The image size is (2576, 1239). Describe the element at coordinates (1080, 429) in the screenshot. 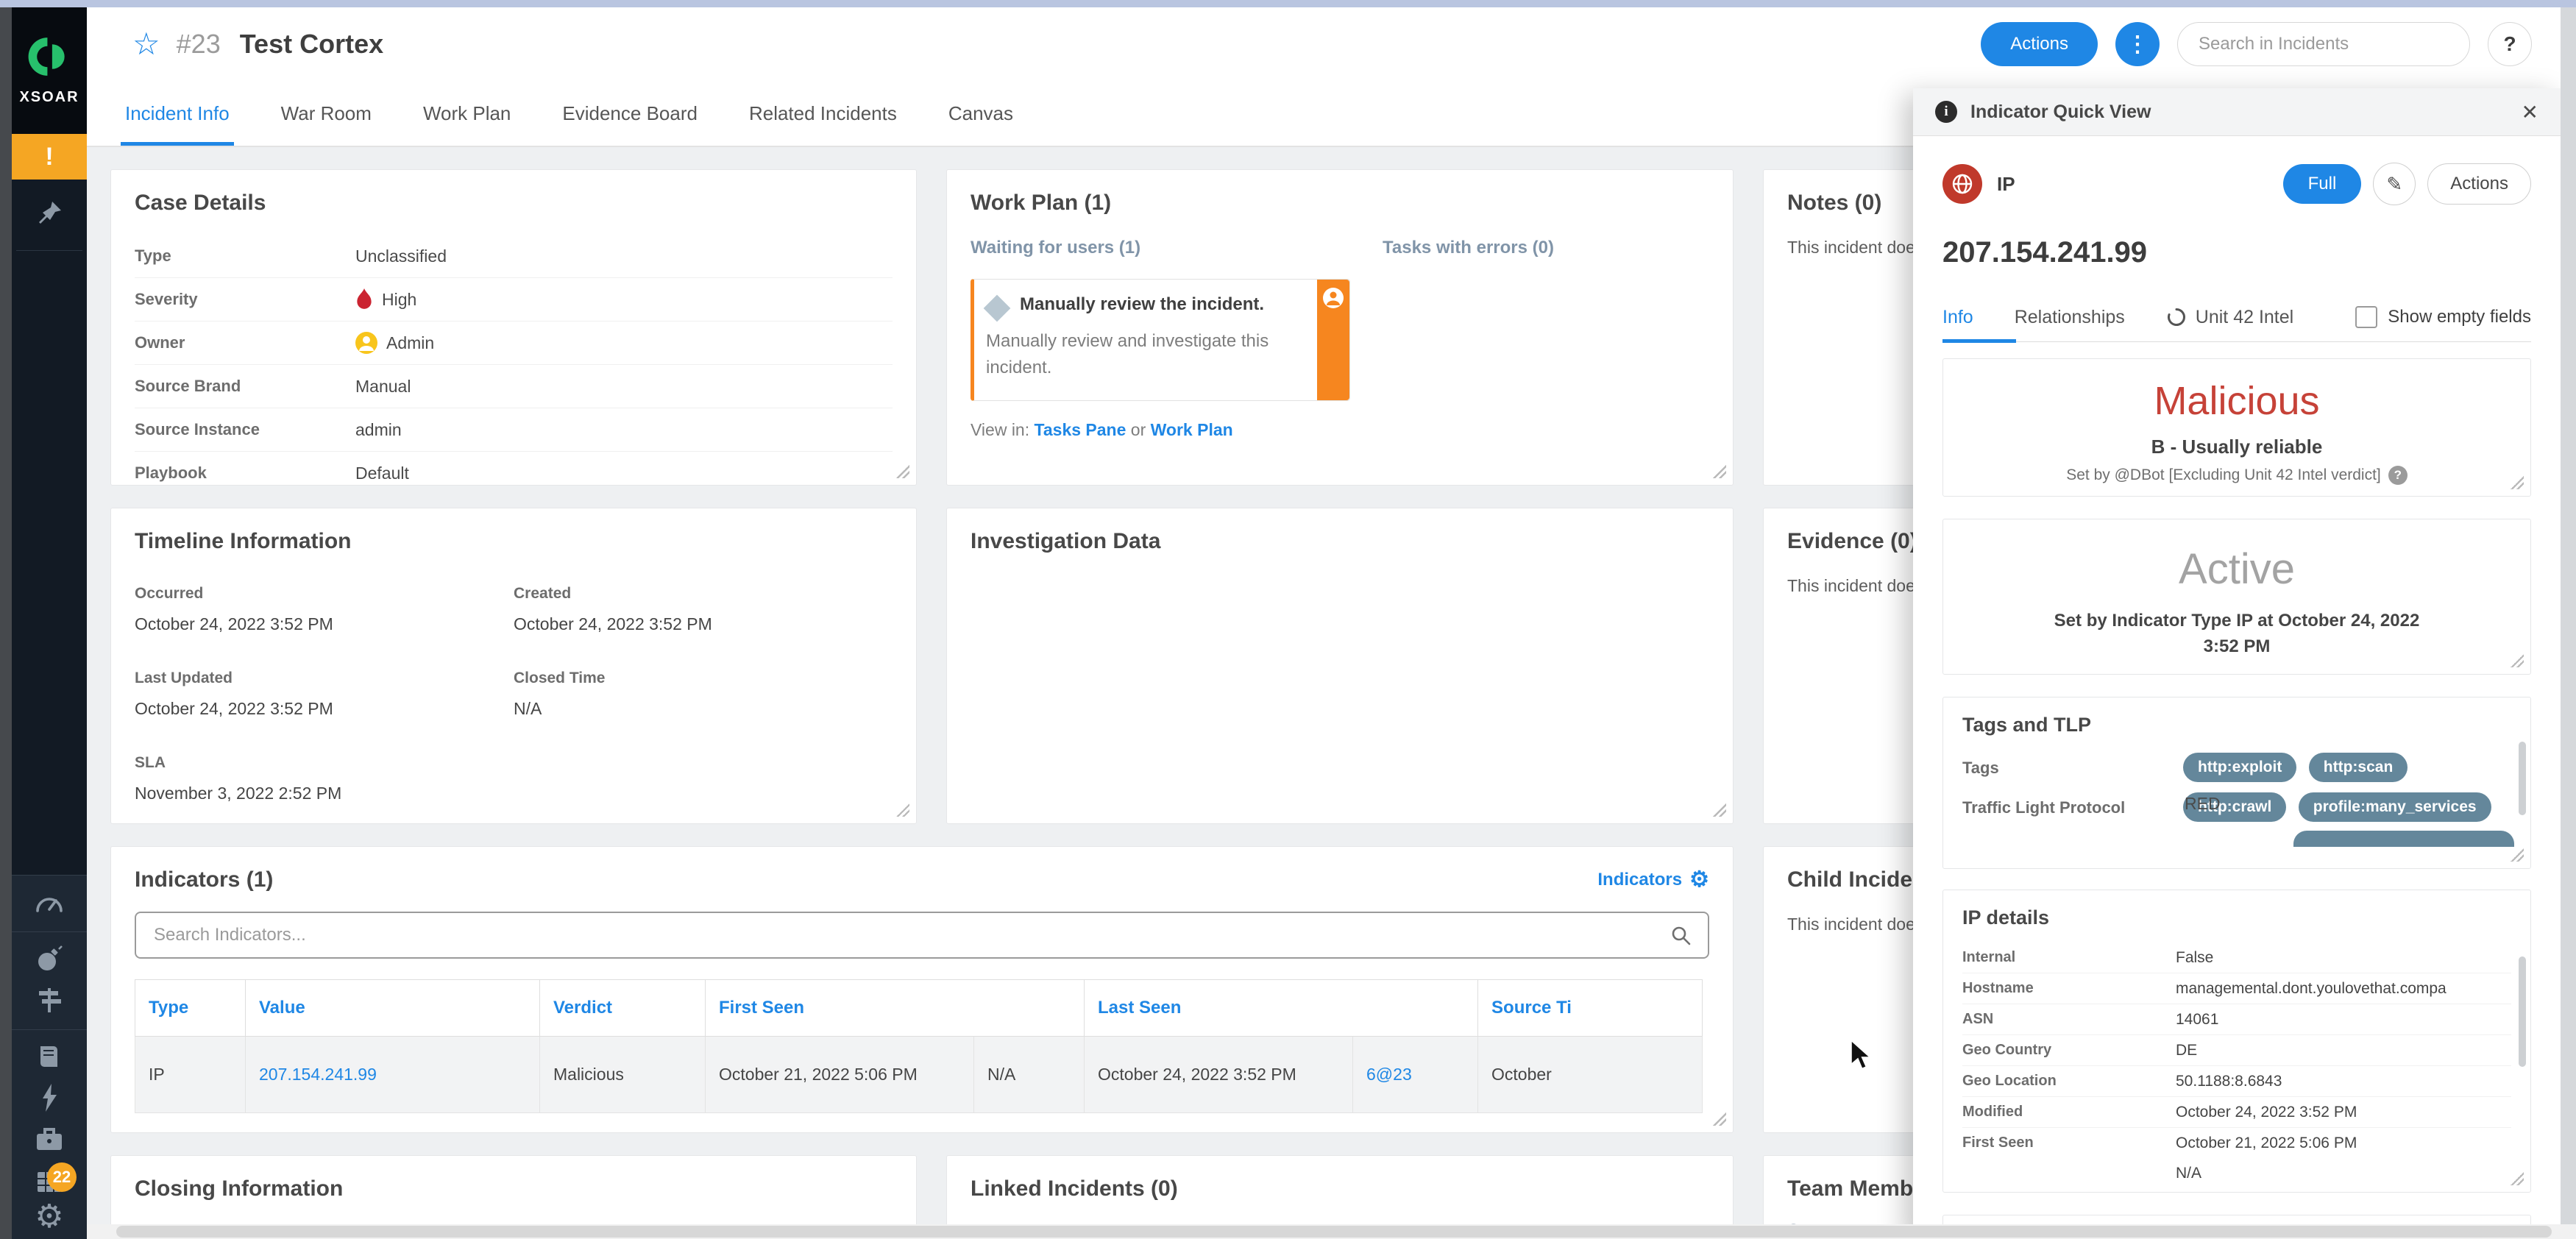

I see `tasks-pane-link: Tasks Pane` at that location.